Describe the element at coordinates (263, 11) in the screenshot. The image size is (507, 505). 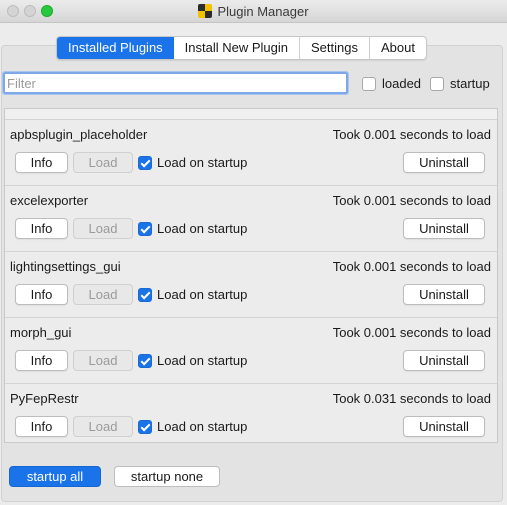
I see `window-title: Plugin Manager` at that location.